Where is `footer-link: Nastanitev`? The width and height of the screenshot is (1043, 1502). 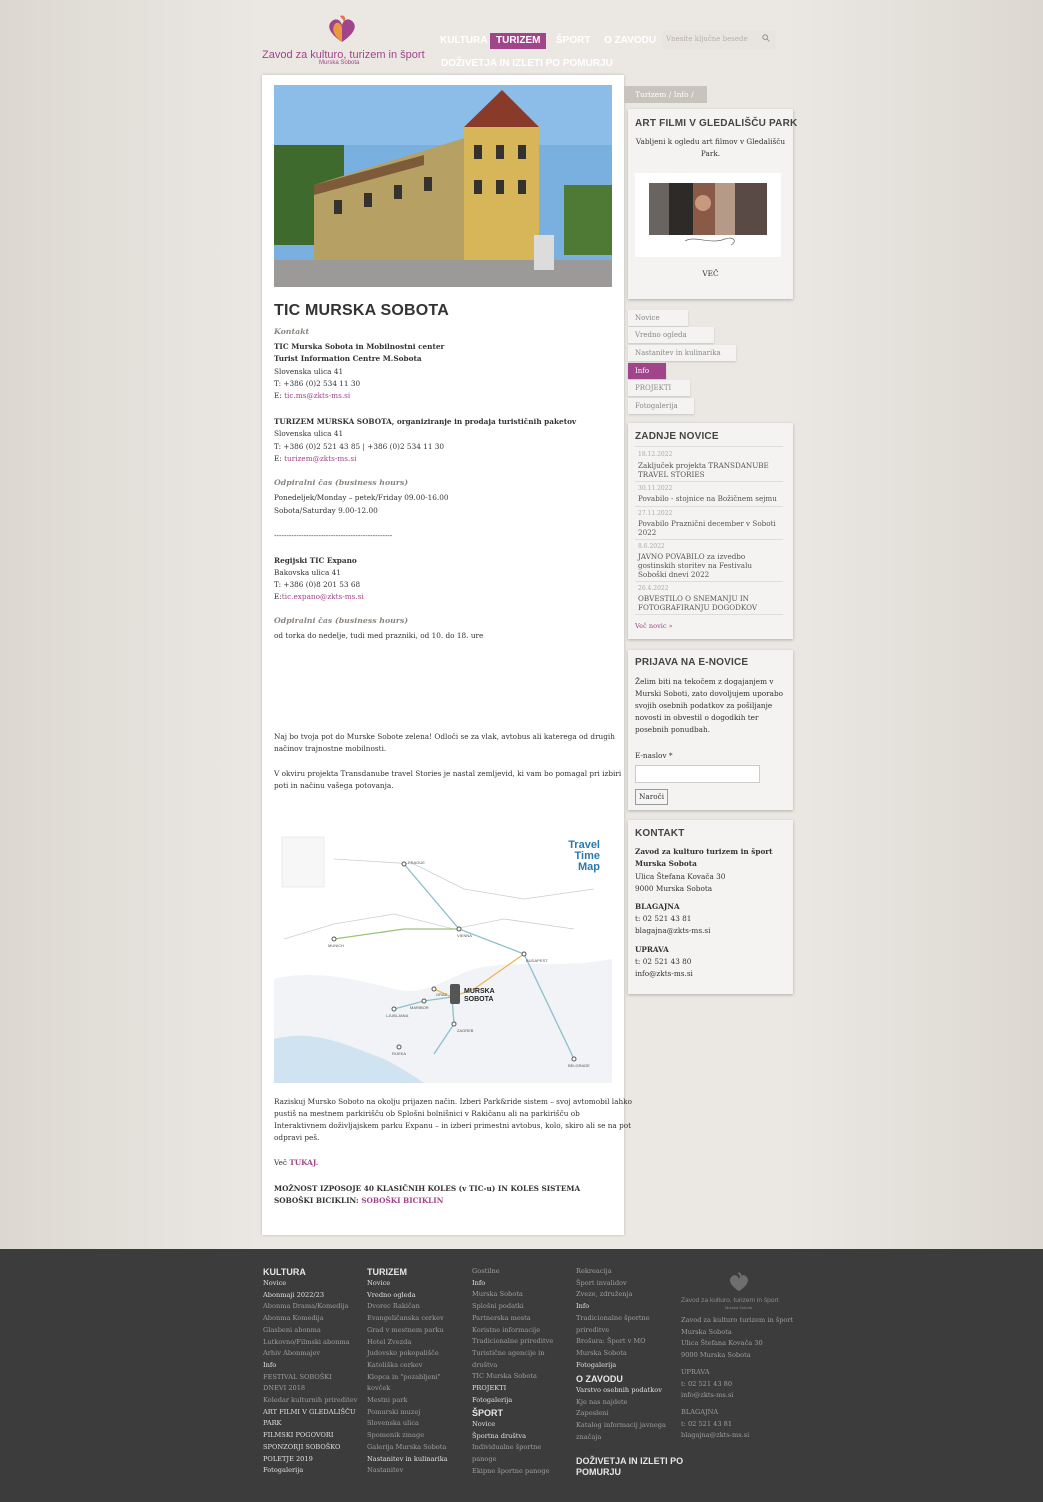
footer-link: Nastanitev is located at coordinates (407, 1471).